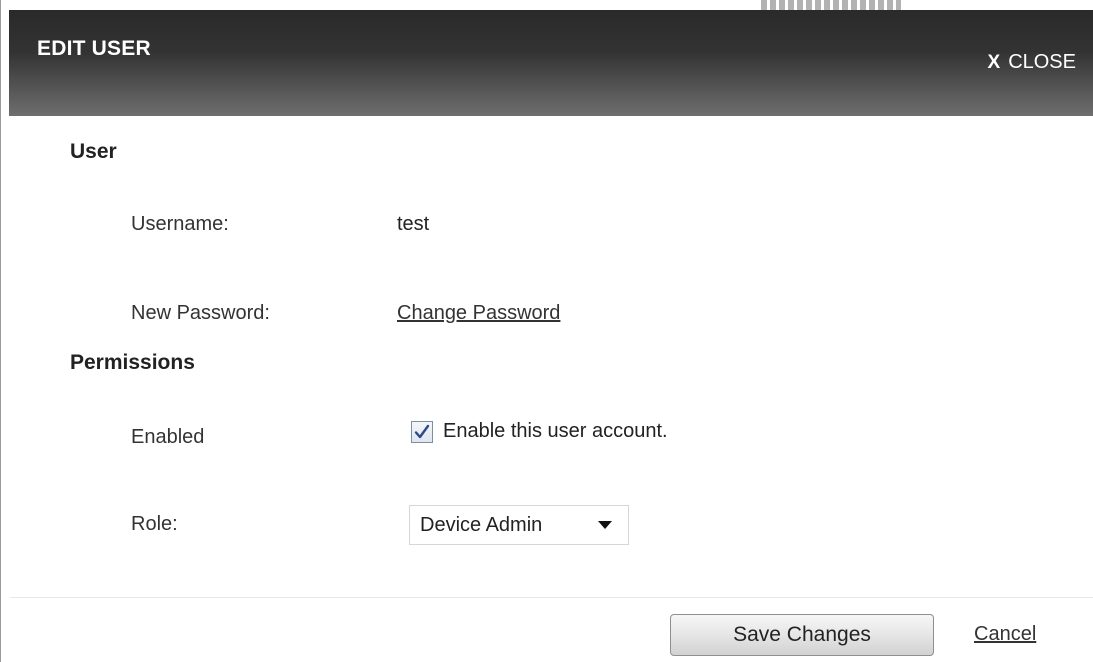 This screenshot has width=1093, height=662. Describe the element at coordinates (94, 48) in the screenshot. I see `dialog-title: EDIT USER` at that location.